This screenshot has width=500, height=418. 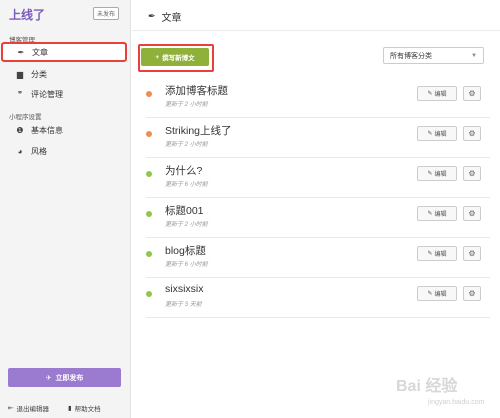 I want to click on plus-icon: +, so click(x=157, y=57).